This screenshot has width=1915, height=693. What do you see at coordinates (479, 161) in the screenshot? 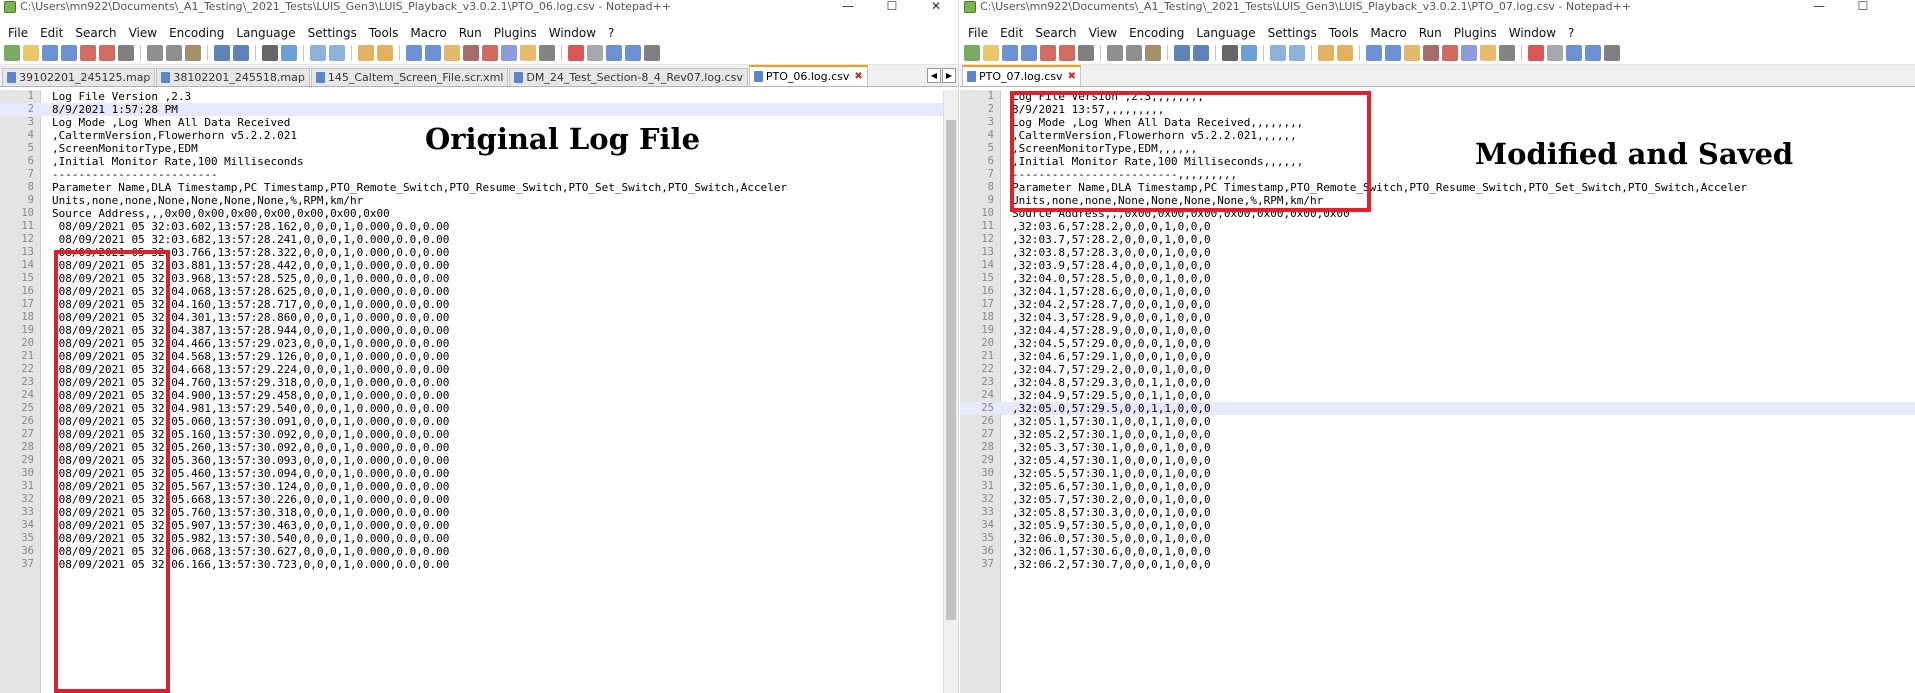
I see `editor-line: 6 ,Initial Monitor Rate,100 Milliseconds` at bounding box center [479, 161].